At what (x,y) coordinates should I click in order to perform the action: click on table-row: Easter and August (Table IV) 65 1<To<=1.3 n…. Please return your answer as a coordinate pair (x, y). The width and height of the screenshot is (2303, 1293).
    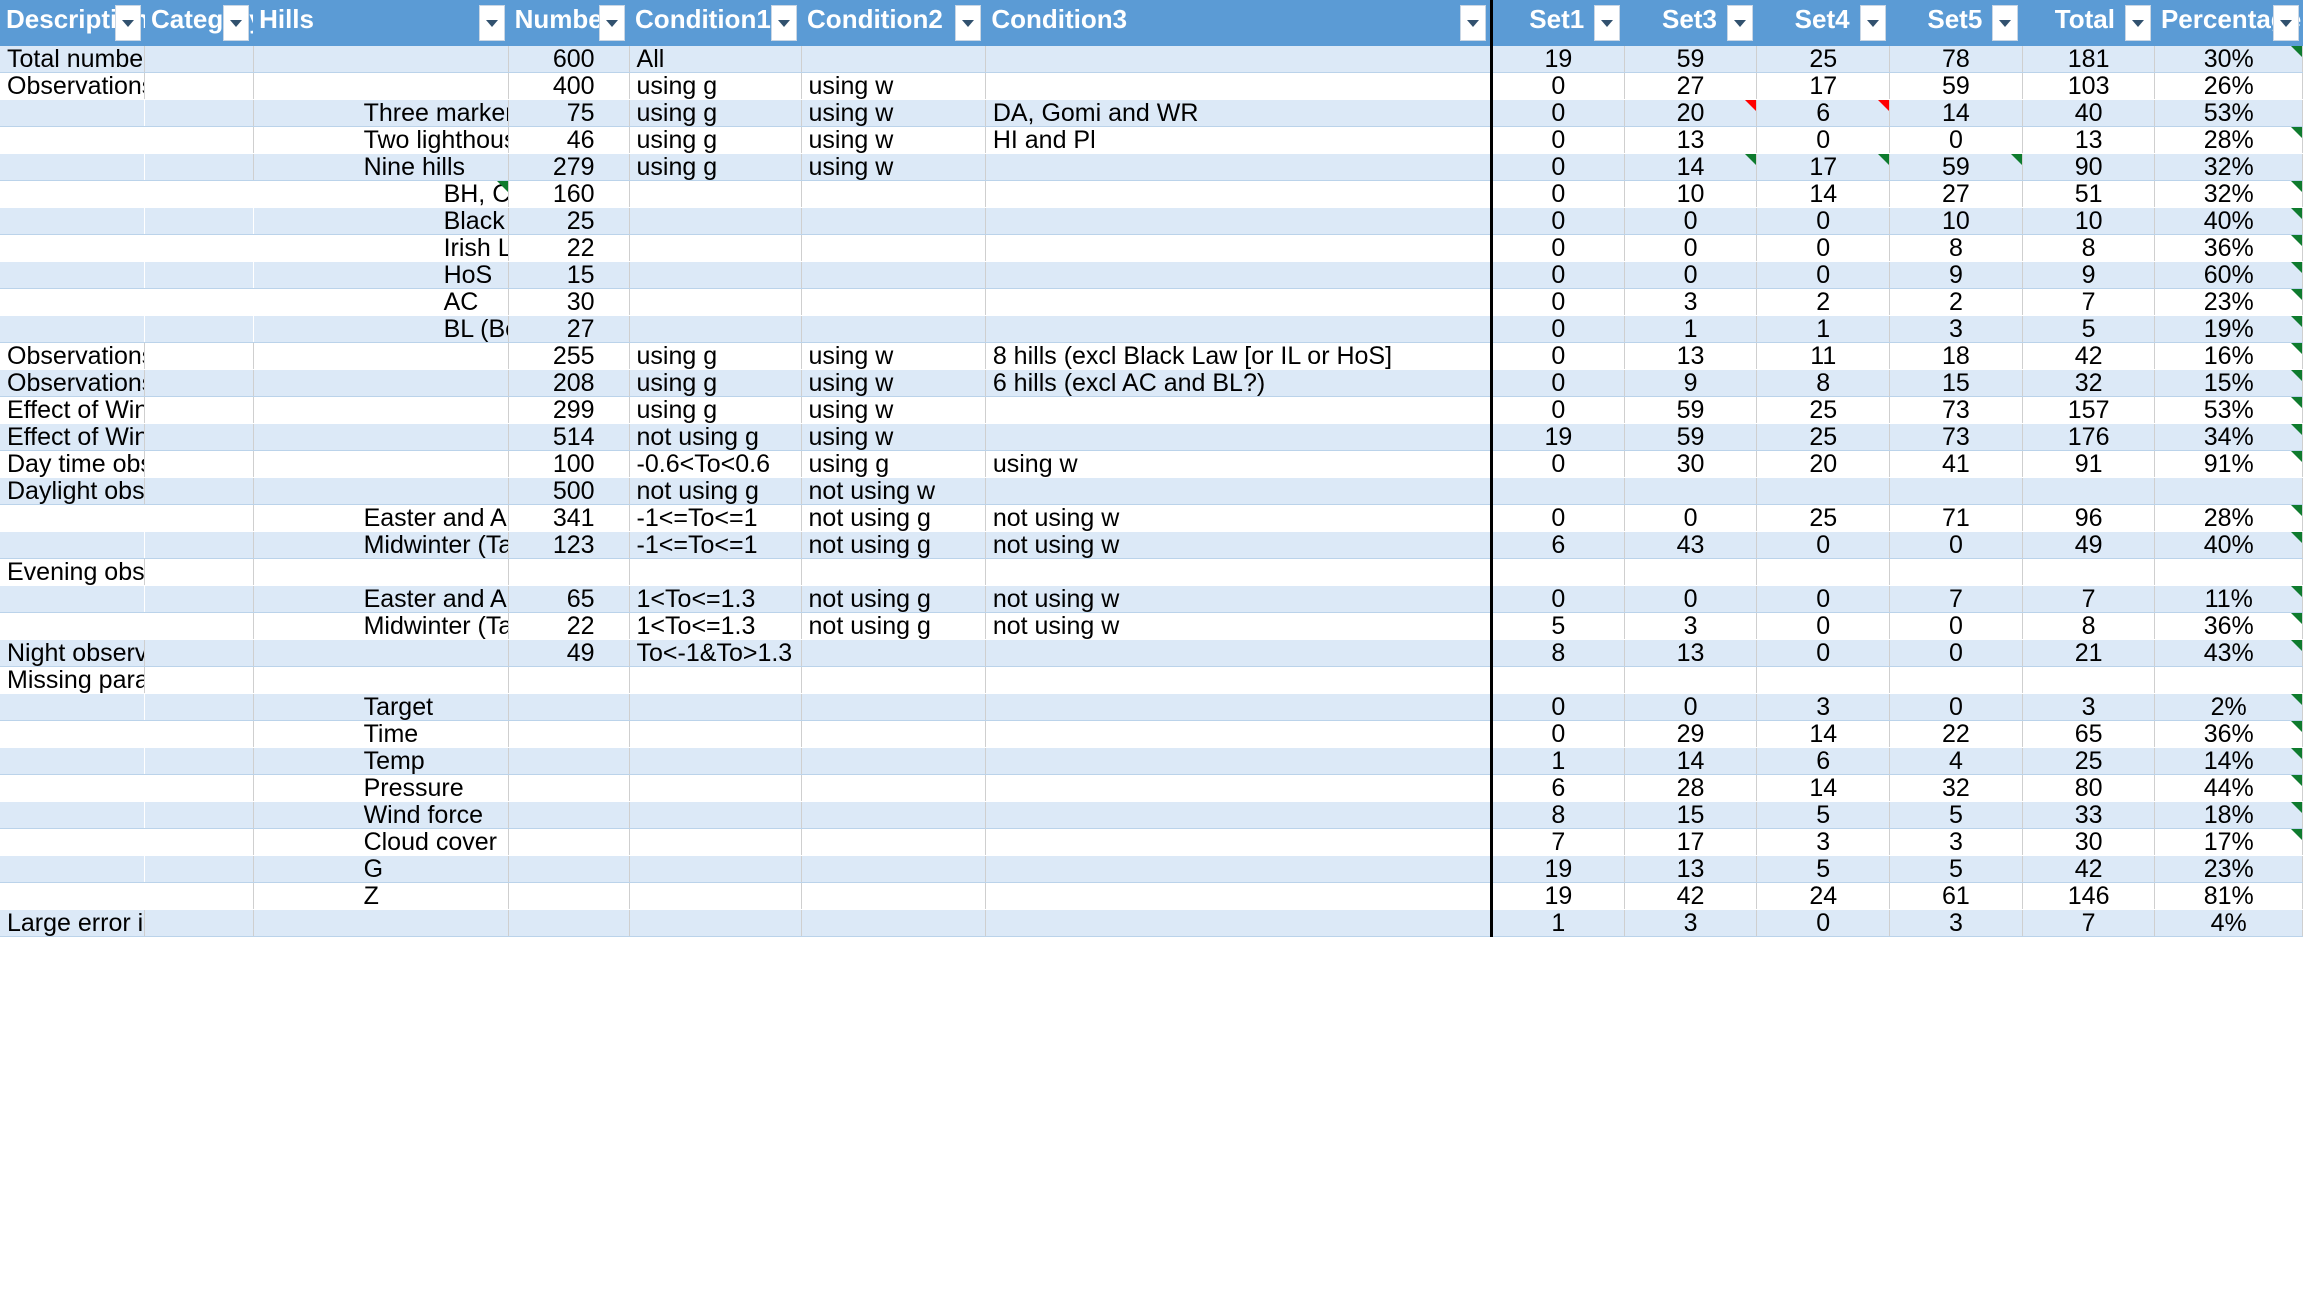
    Looking at the image, I should click on (1151, 599).